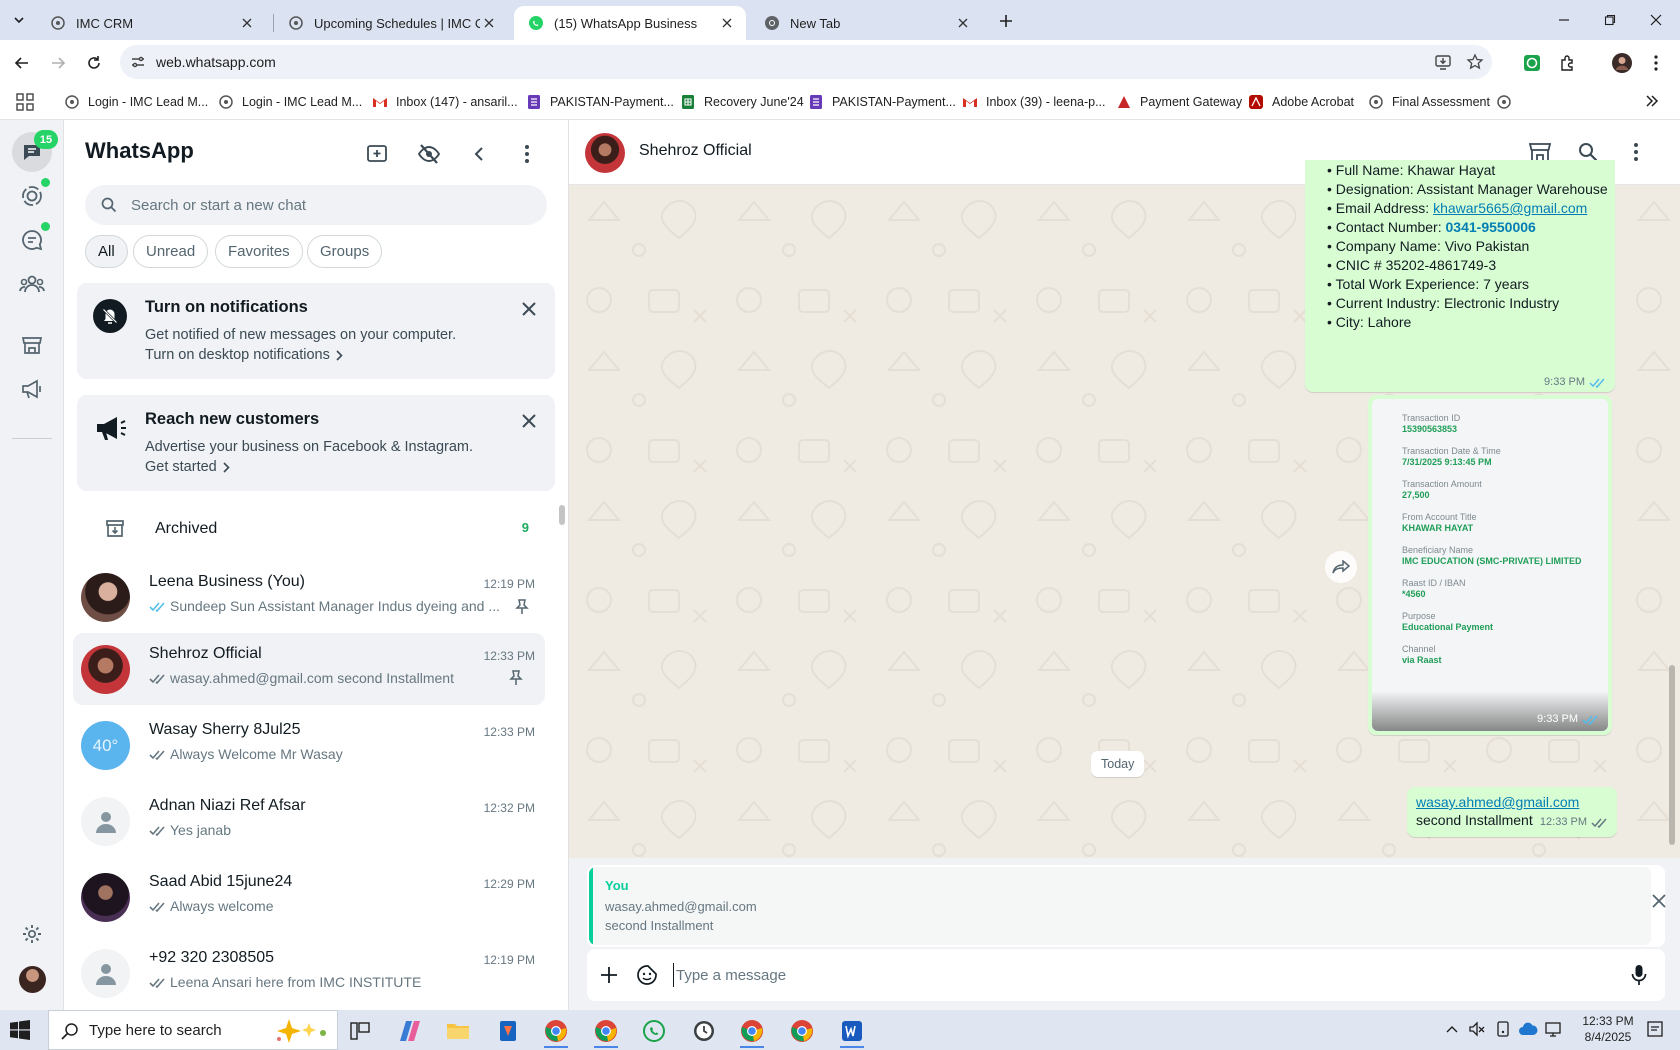 The width and height of the screenshot is (1680, 1050). I want to click on browser-tab-imc-crm: IMC CRM, so click(151, 23).